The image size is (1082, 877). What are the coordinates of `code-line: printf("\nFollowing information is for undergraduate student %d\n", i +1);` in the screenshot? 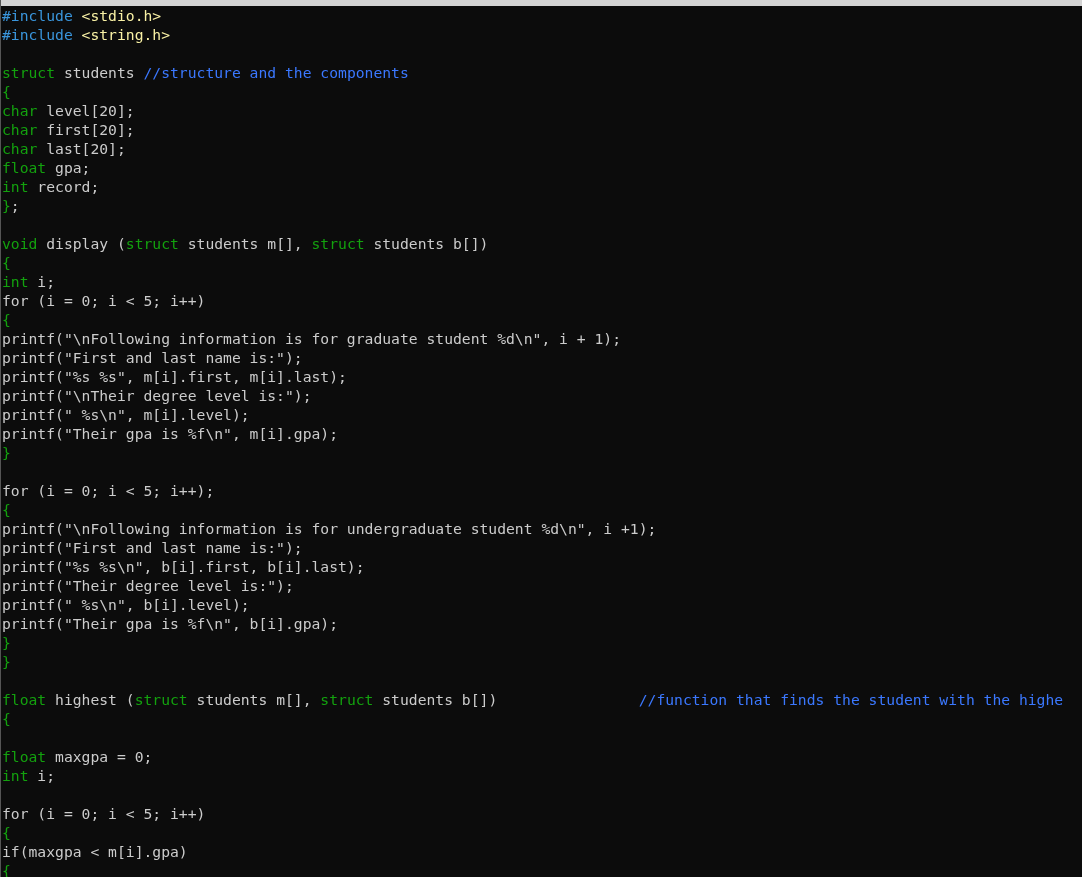 It's located at (330, 528).